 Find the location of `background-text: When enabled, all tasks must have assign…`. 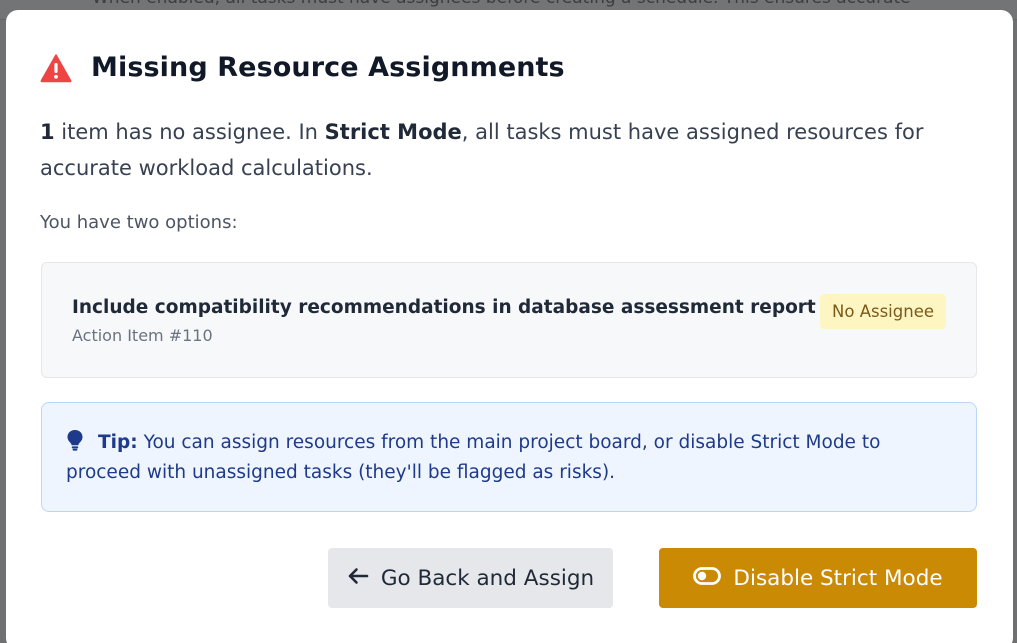

background-text: When enabled, all tasks must have assign… is located at coordinates (501, 4).